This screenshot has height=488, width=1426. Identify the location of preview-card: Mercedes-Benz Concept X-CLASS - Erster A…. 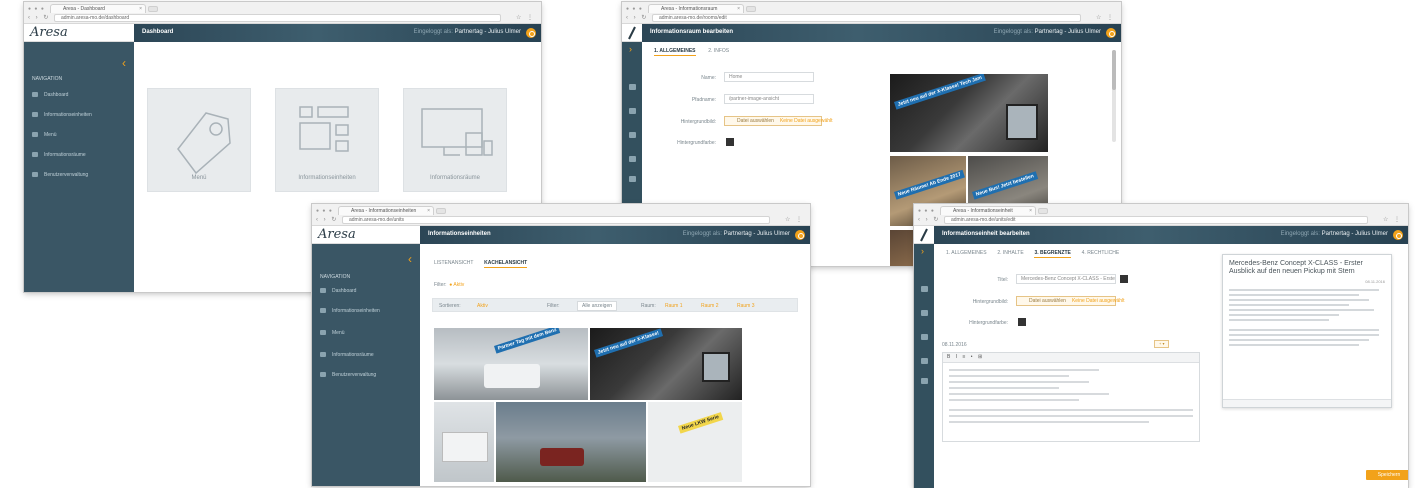
(1307, 331).